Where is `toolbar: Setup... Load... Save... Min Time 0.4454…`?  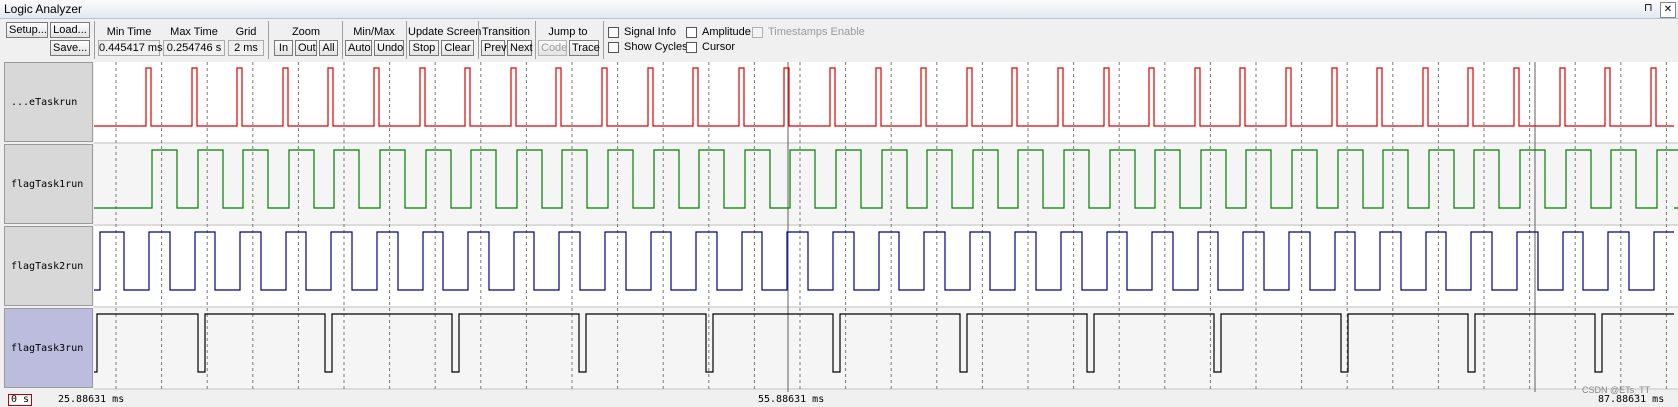
toolbar: Setup... Load... Save... Min Time 0.4454… is located at coordinates (839, 40).